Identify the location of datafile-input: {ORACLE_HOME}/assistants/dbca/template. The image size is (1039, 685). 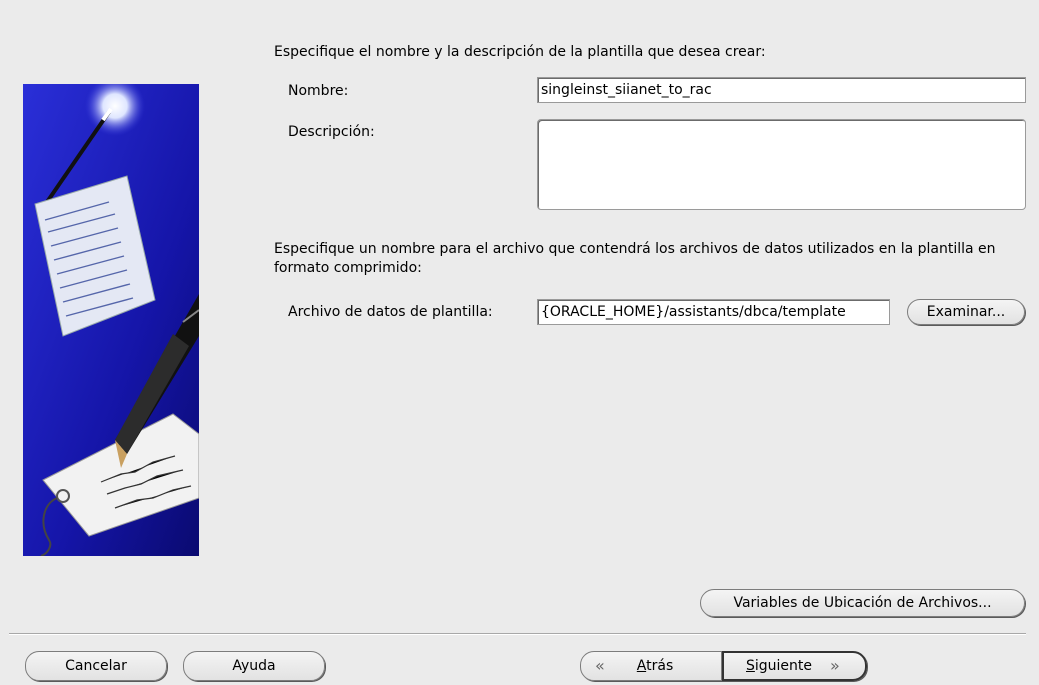
(713, 312).